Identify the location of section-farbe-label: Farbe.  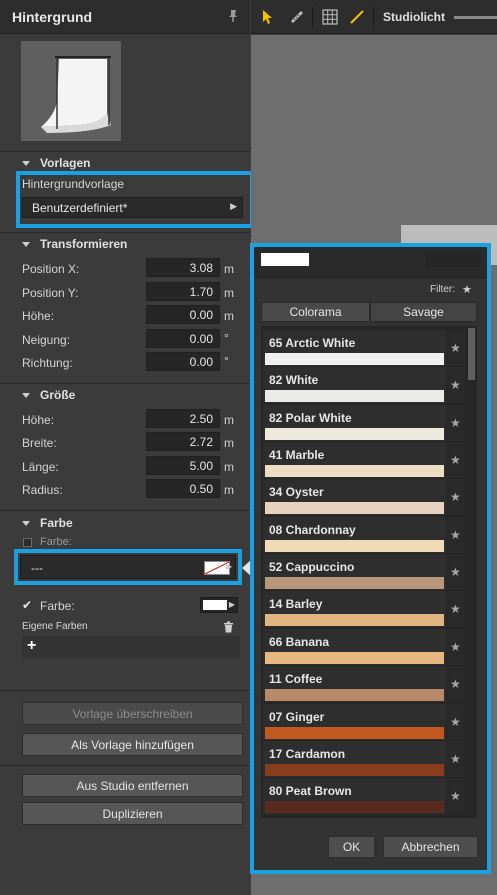
(56, 523).